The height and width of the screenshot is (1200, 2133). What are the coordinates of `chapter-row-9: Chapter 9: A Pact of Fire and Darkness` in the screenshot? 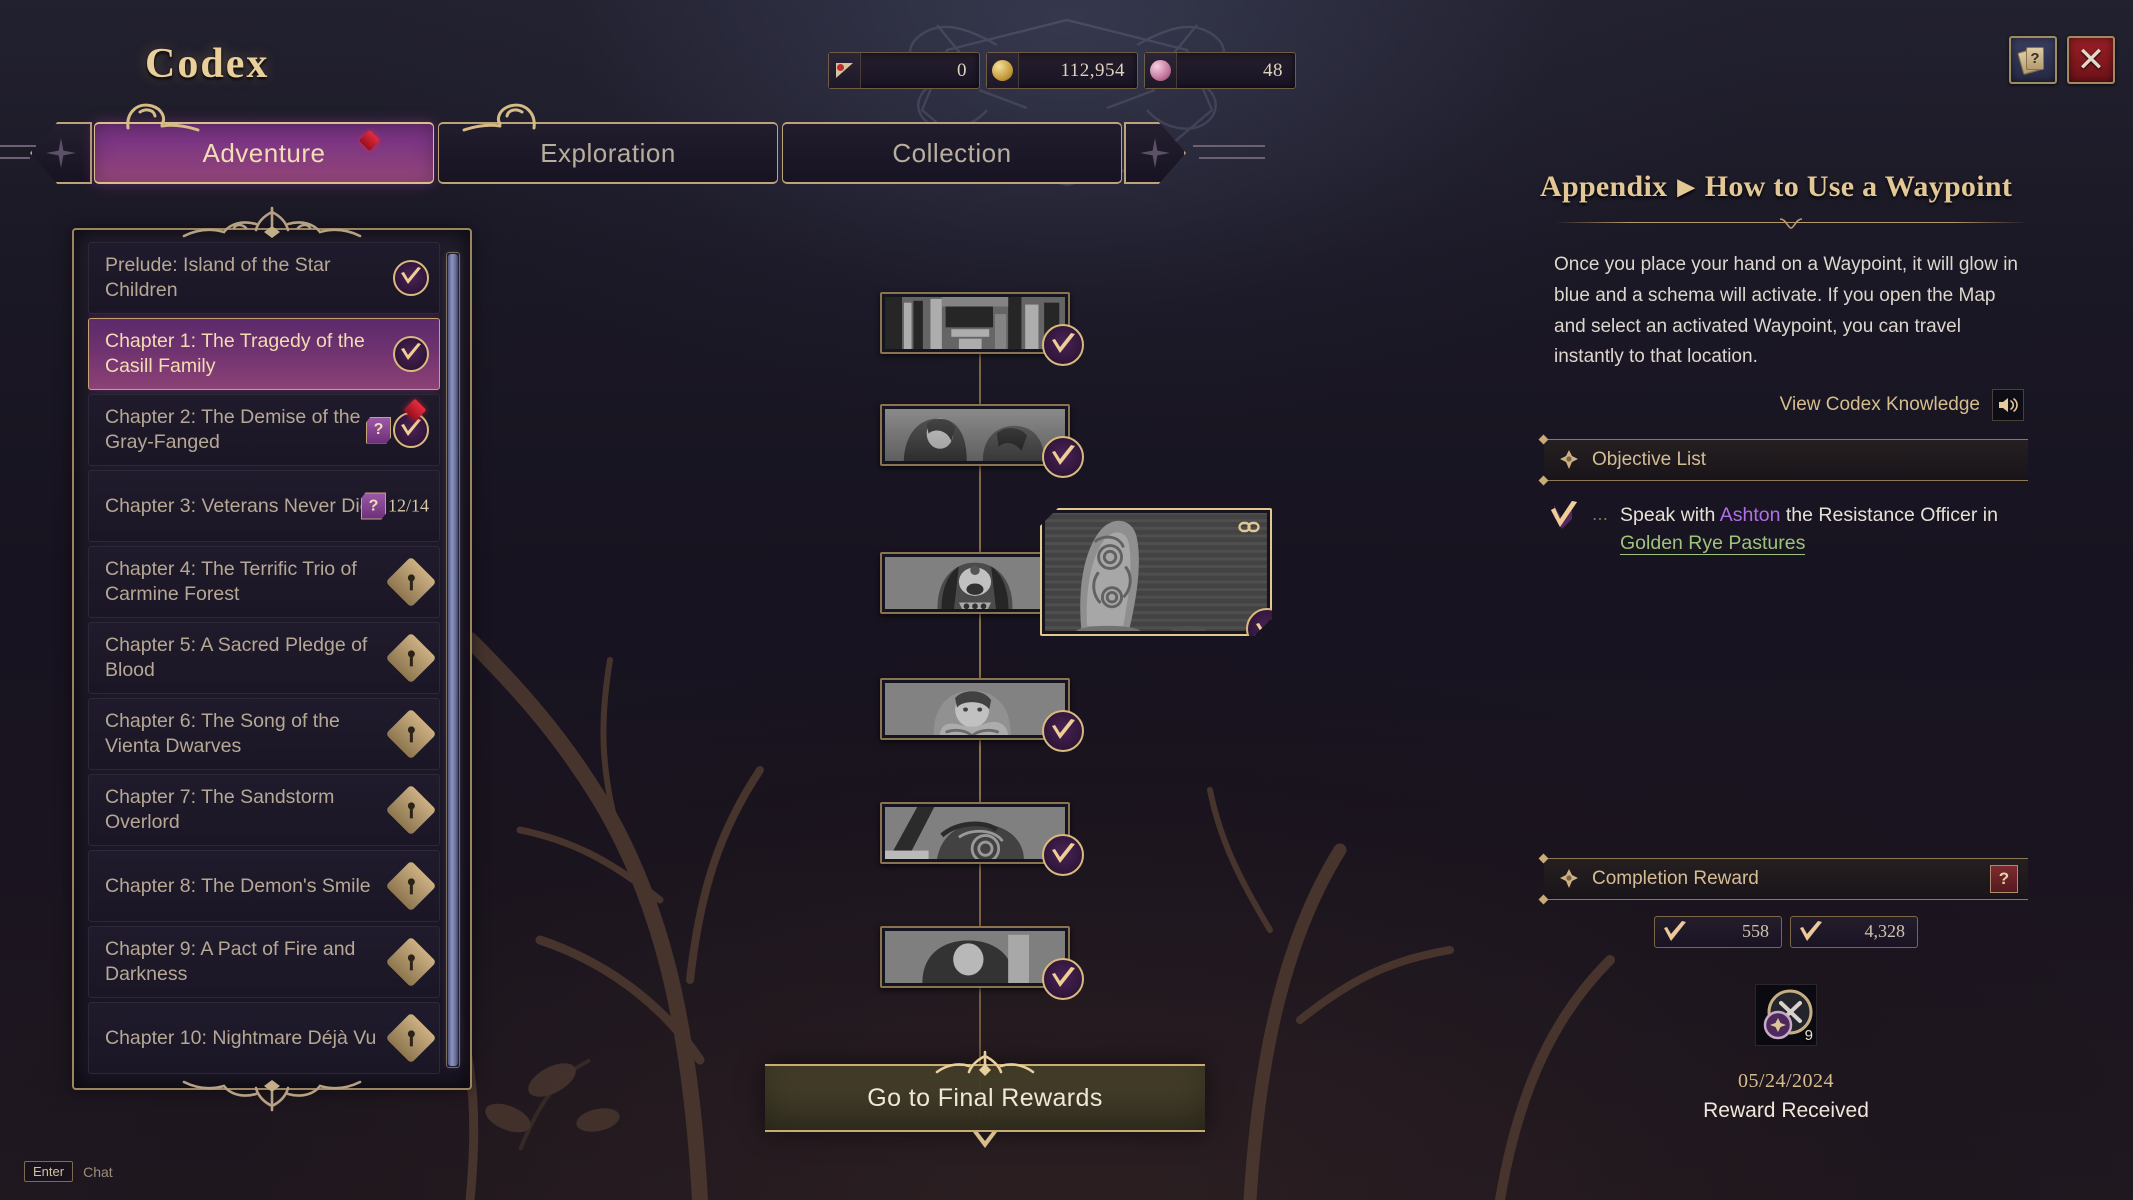 It's located at (264, 962).